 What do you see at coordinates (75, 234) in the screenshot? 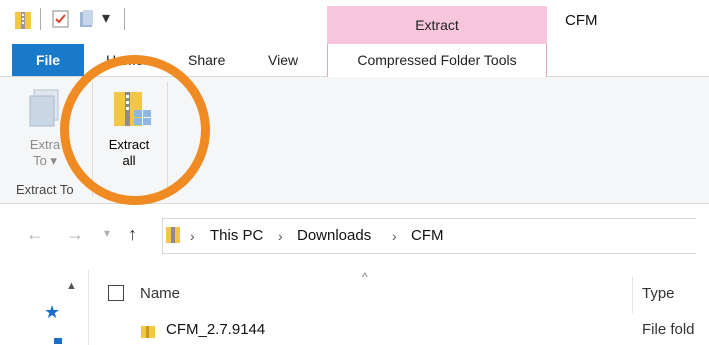
I see `forward-arrow-icon: →` at bounding box center [75, 234].